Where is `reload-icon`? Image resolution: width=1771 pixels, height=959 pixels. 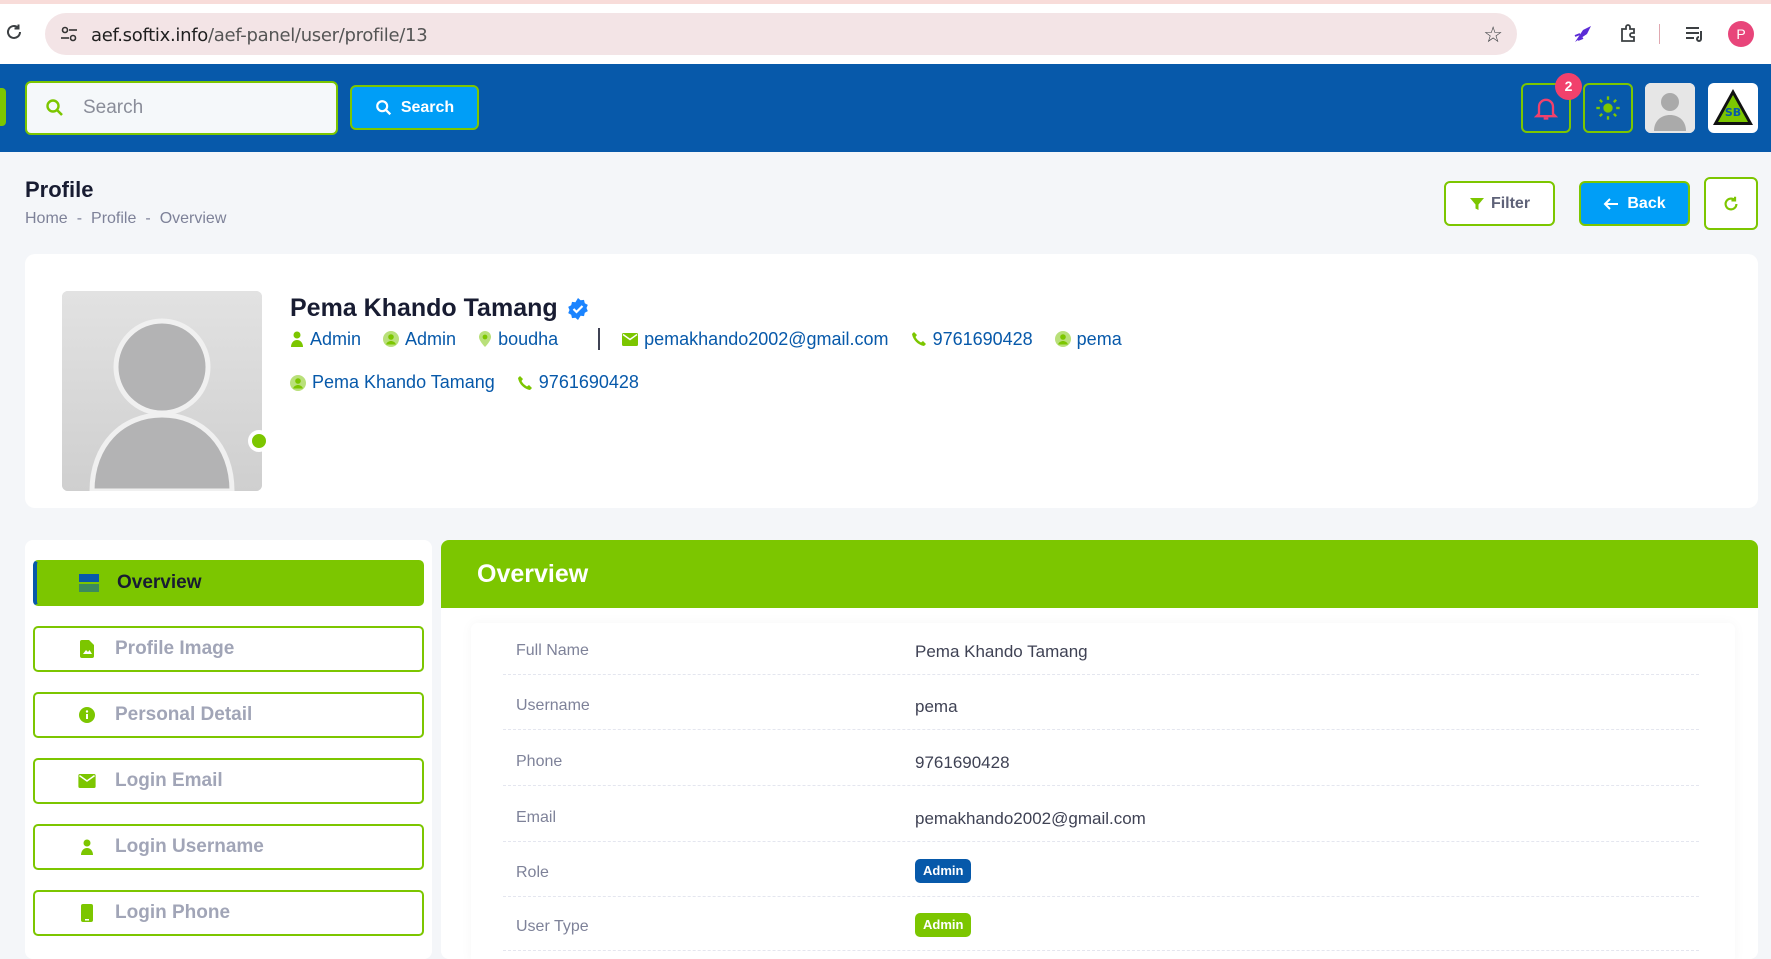
reload-icon is located at coordinates (15, 33).